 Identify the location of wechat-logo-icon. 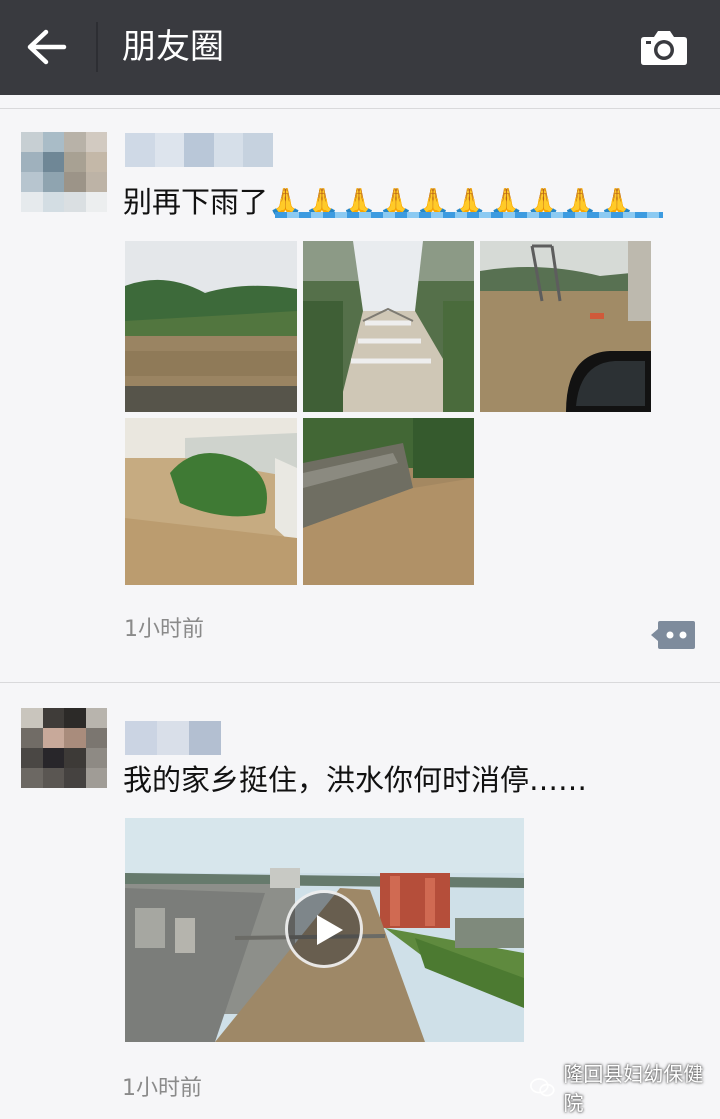
(542, 1086).